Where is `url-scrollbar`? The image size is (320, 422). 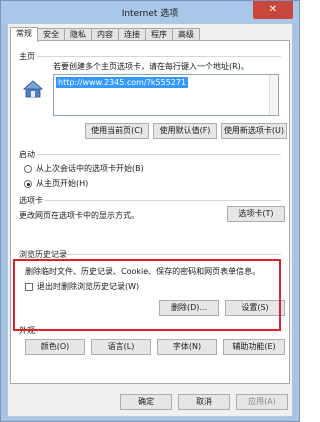 url-scrollbar is located at coordinates (273, 95).